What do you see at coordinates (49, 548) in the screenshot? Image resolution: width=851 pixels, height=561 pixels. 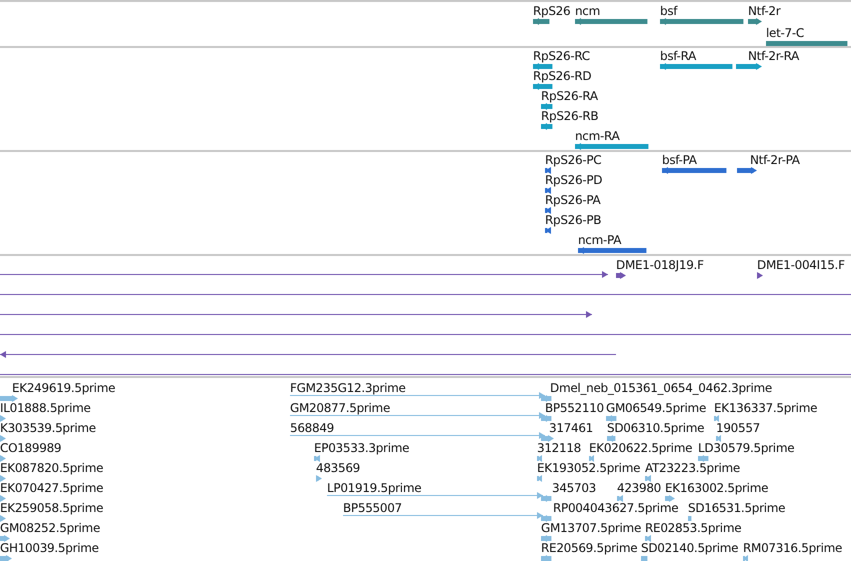 I see `feature-label: GH10039.5prime` at bounding box center [49, 548].